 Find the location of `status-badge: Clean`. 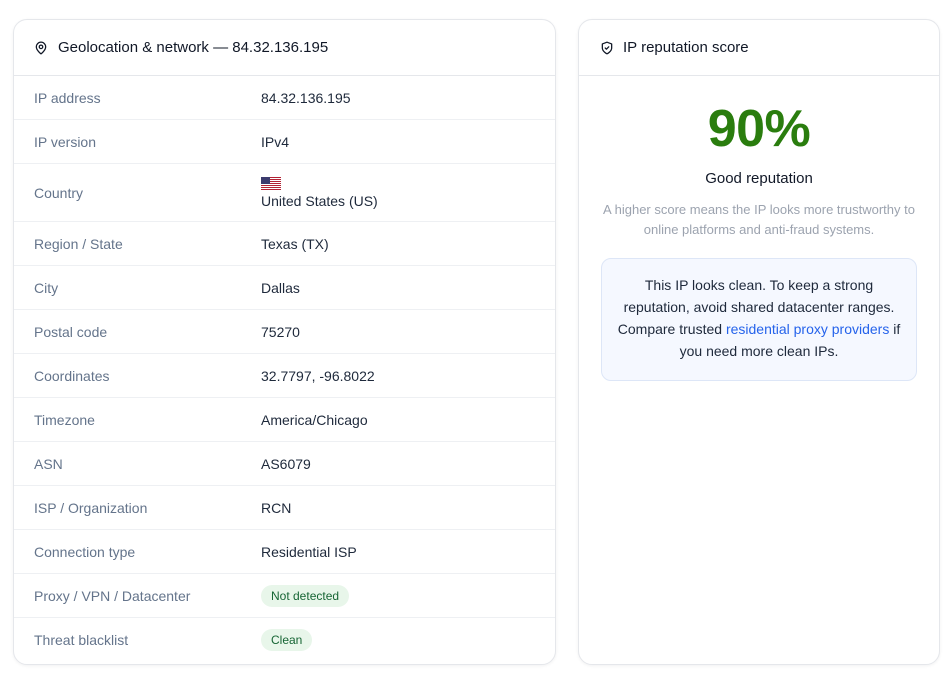

status-badge: Clean is located at coordinates (287, 640).